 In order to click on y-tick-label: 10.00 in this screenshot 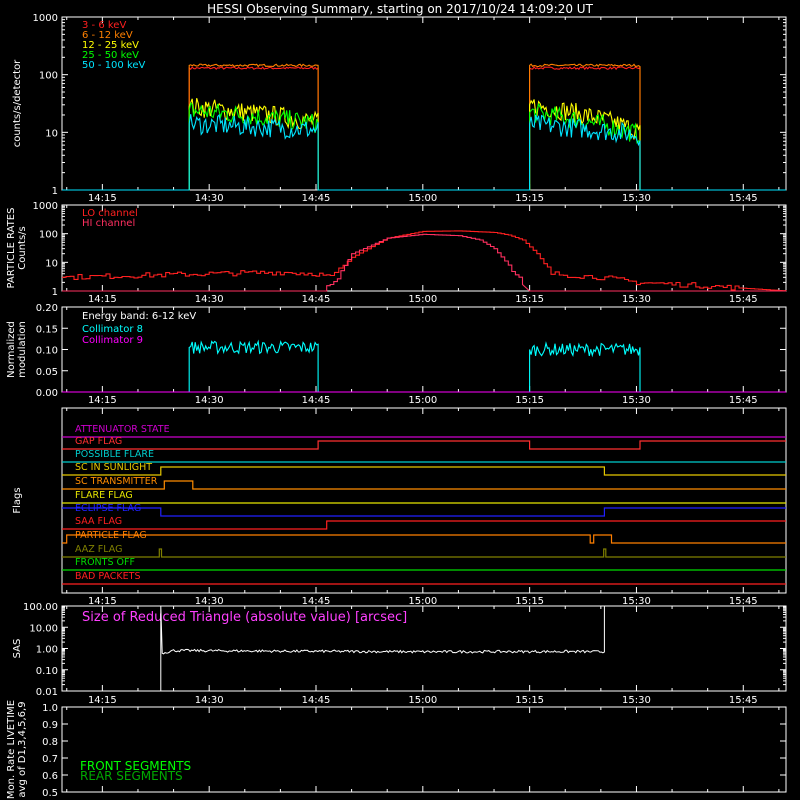, I will do `click(43, 628)`.